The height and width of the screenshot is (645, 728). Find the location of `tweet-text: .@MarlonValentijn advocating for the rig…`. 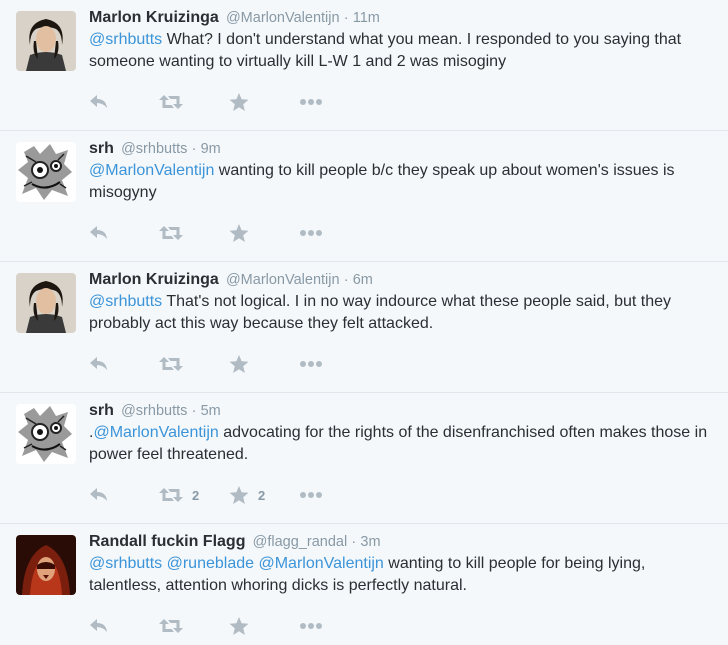

tweet-text: .@MarlonValentijn advocating for the rig… is located at coordinates (404, 444).